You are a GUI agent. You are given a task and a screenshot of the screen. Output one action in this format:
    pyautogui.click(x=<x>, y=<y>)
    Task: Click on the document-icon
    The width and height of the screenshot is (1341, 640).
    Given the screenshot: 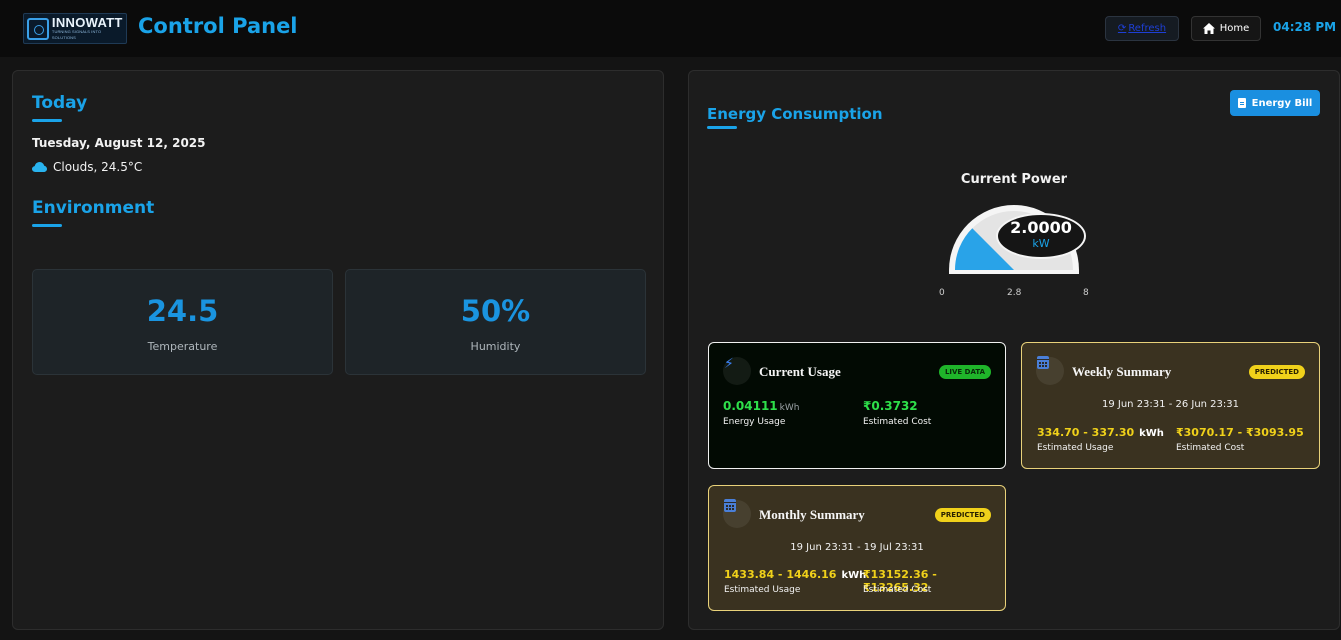 What is the action you would take?
    pyautogui.click(x=1241, y=103)
    